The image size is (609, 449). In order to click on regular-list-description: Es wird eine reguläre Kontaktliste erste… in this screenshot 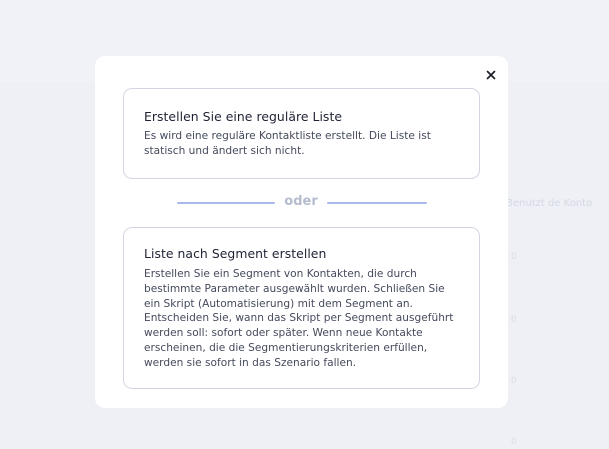, I will do `click(287, 143)`.